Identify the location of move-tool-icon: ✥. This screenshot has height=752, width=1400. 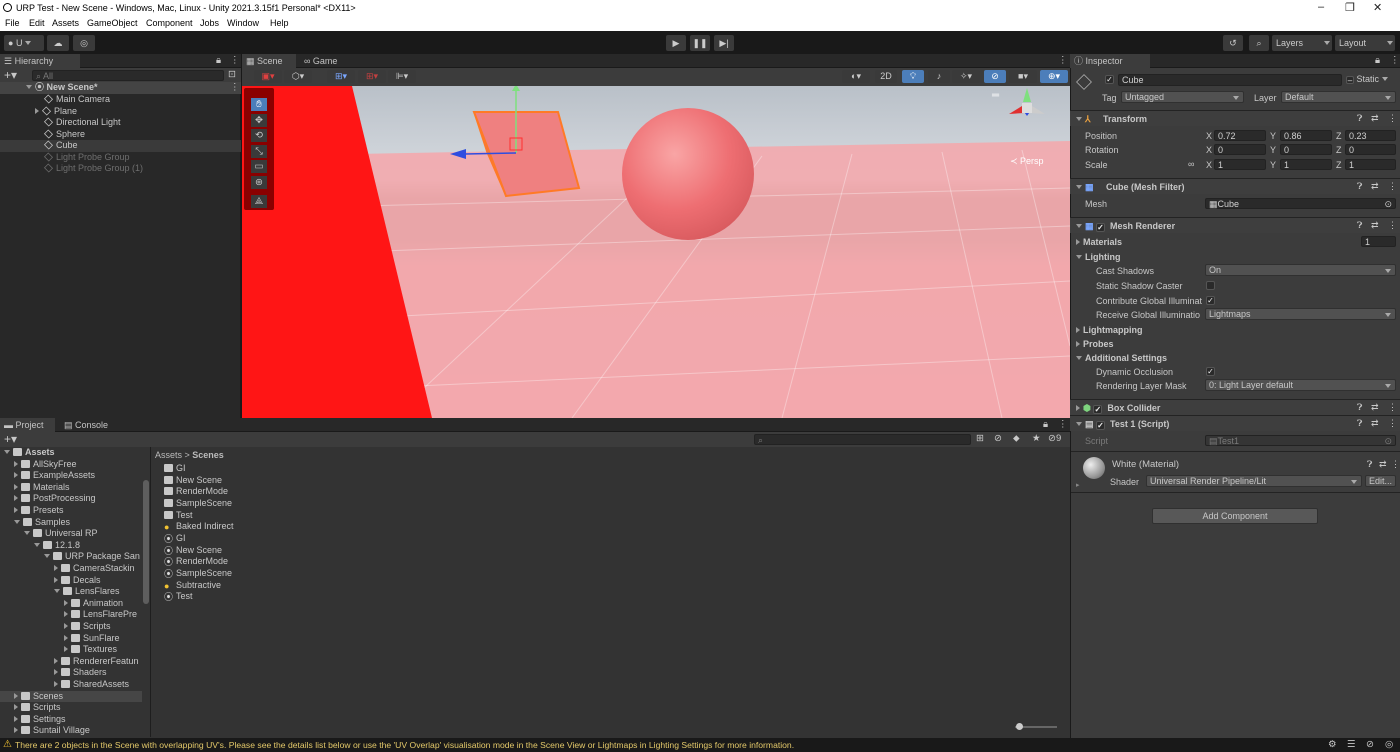
(259, 120).